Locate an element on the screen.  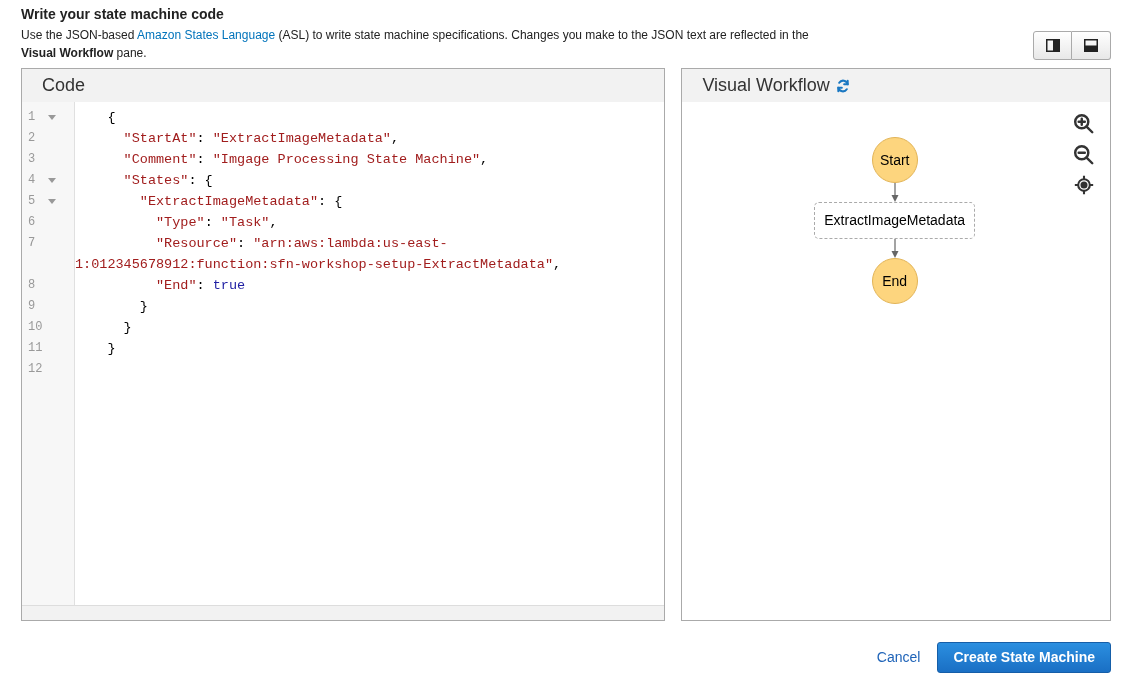
line-number: 9 is located at coordinates (32, 306).